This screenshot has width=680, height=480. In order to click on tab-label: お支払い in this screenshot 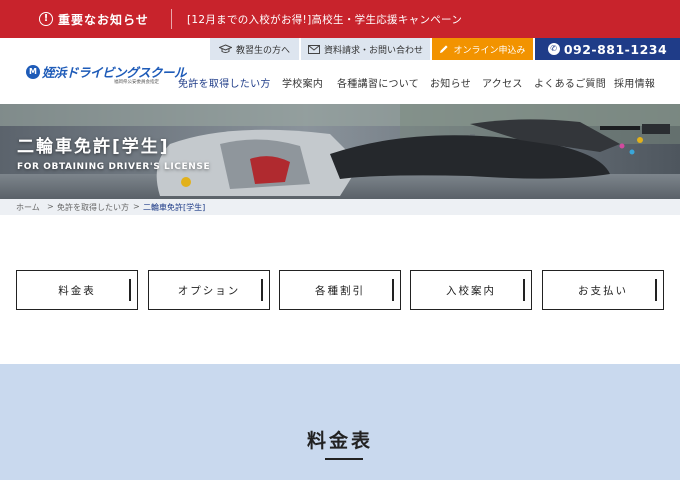, I will do `click(603, 290)`.